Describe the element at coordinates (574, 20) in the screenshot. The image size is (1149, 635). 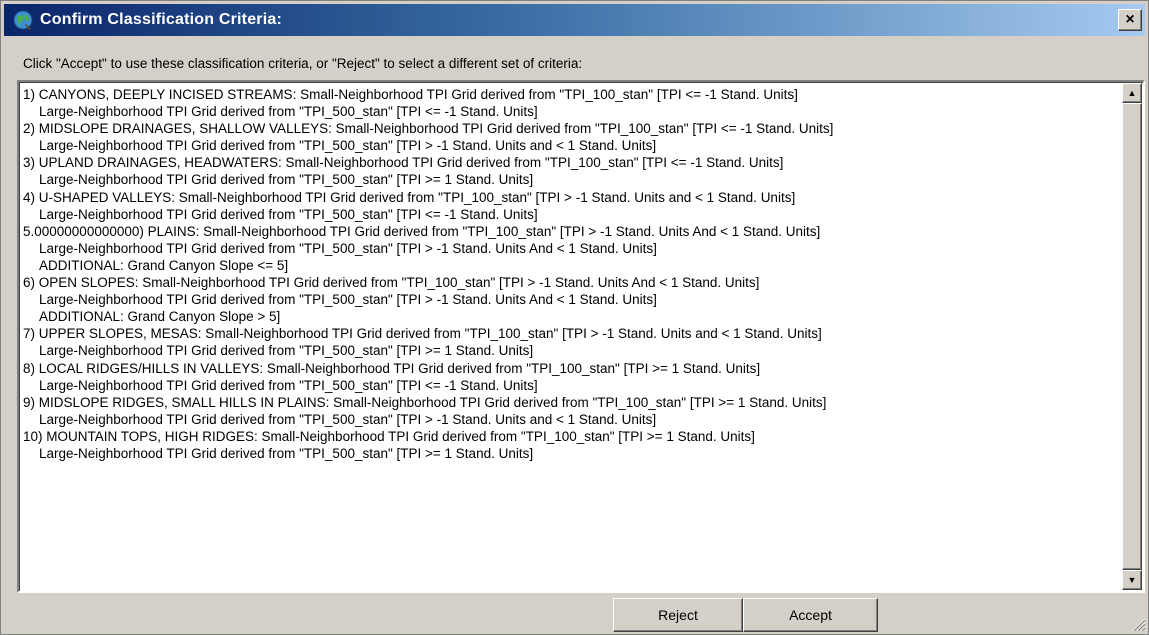
I see `title-bar: Confirm Classification Criteria: ×` at that location.